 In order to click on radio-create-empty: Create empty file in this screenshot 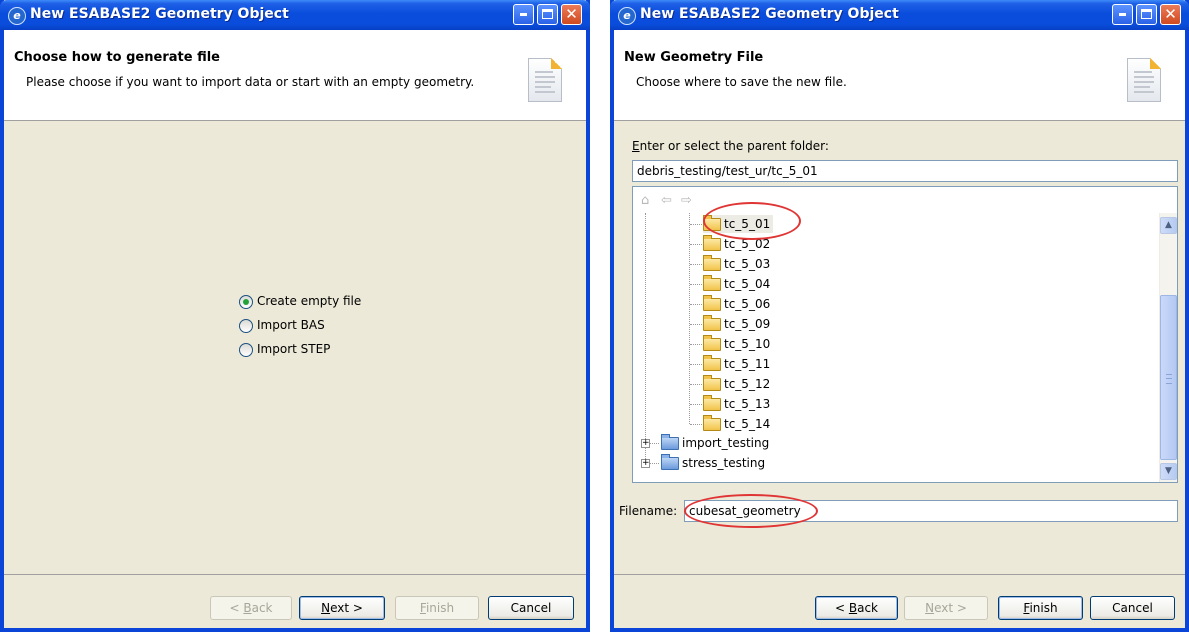, I will do `click(300, 301)`.